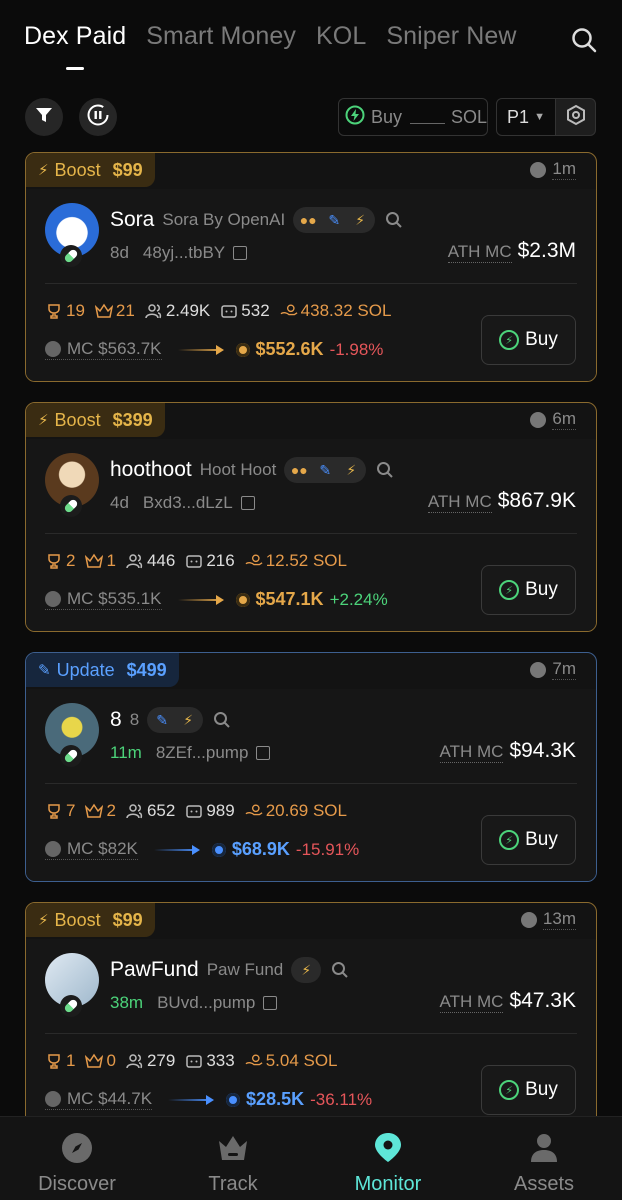 The height and width of the screenshot is (1200, 622). I want to click on tab-kol: KOL, so click(341, 36).